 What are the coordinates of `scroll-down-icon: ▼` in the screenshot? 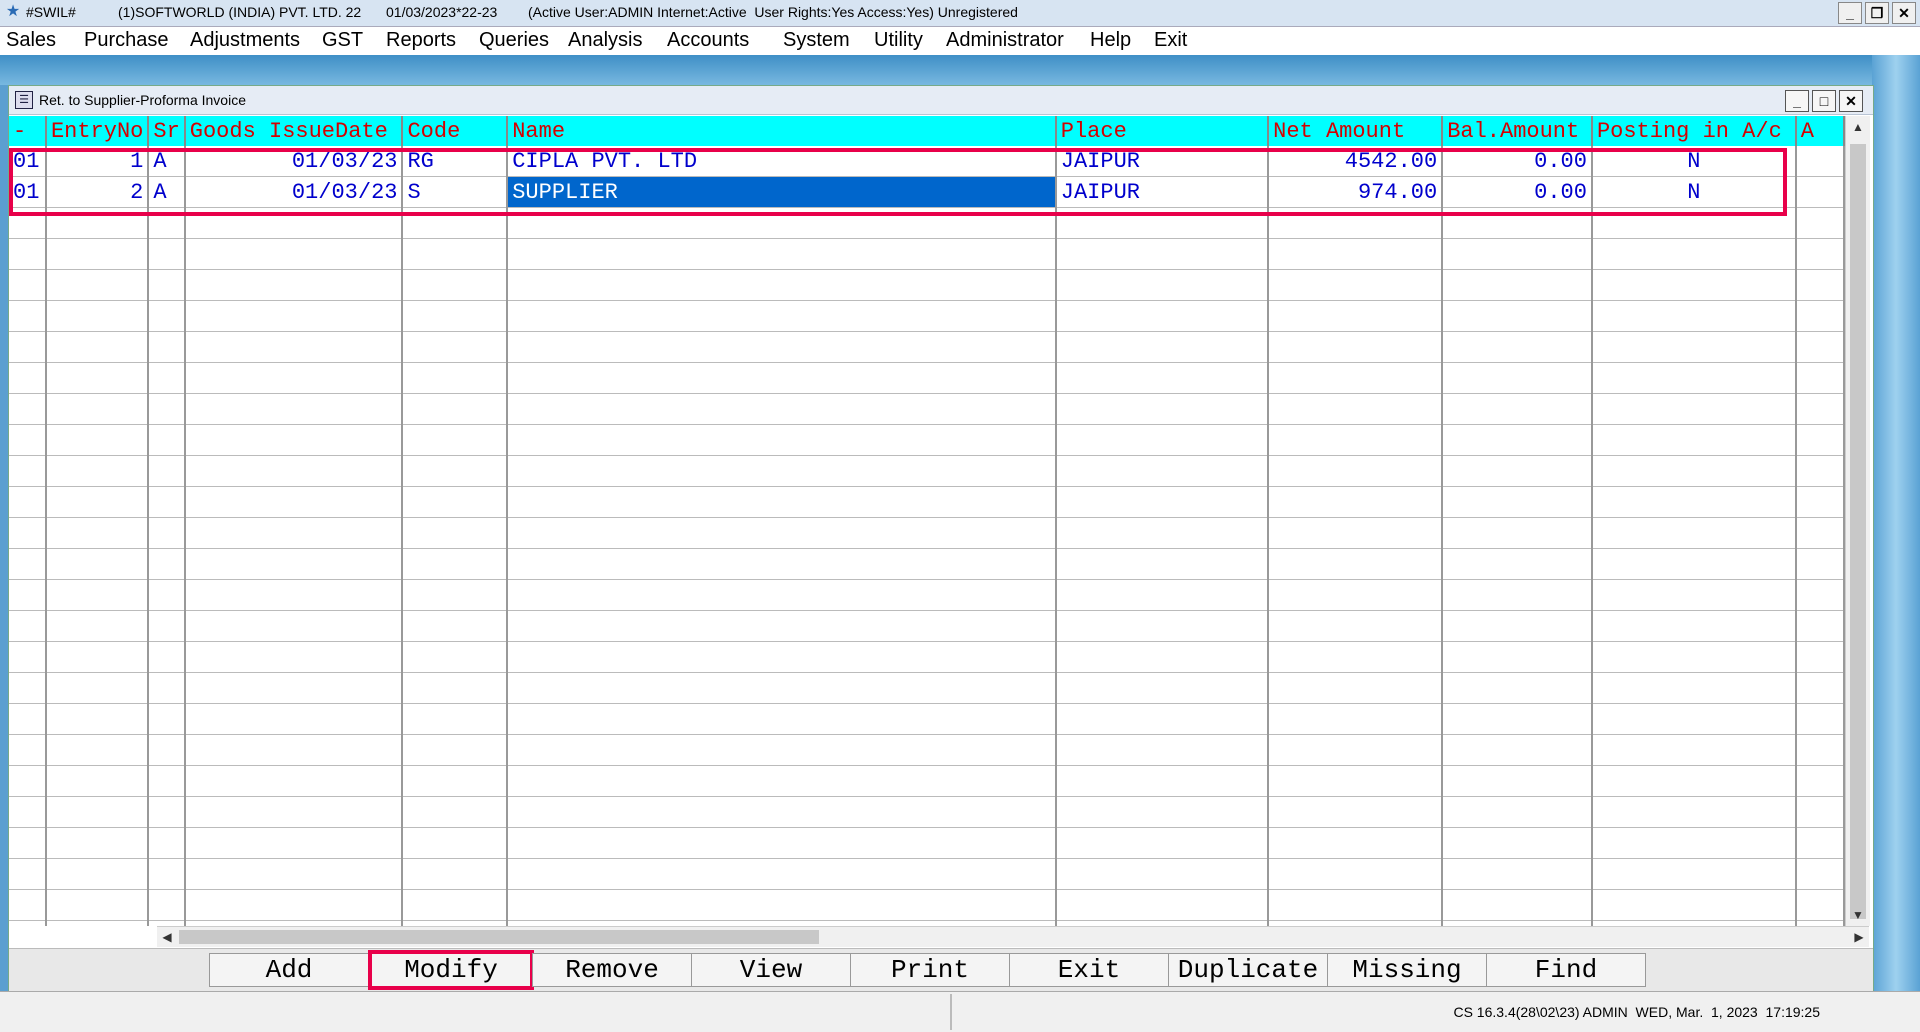 It's located at (1858, 915).